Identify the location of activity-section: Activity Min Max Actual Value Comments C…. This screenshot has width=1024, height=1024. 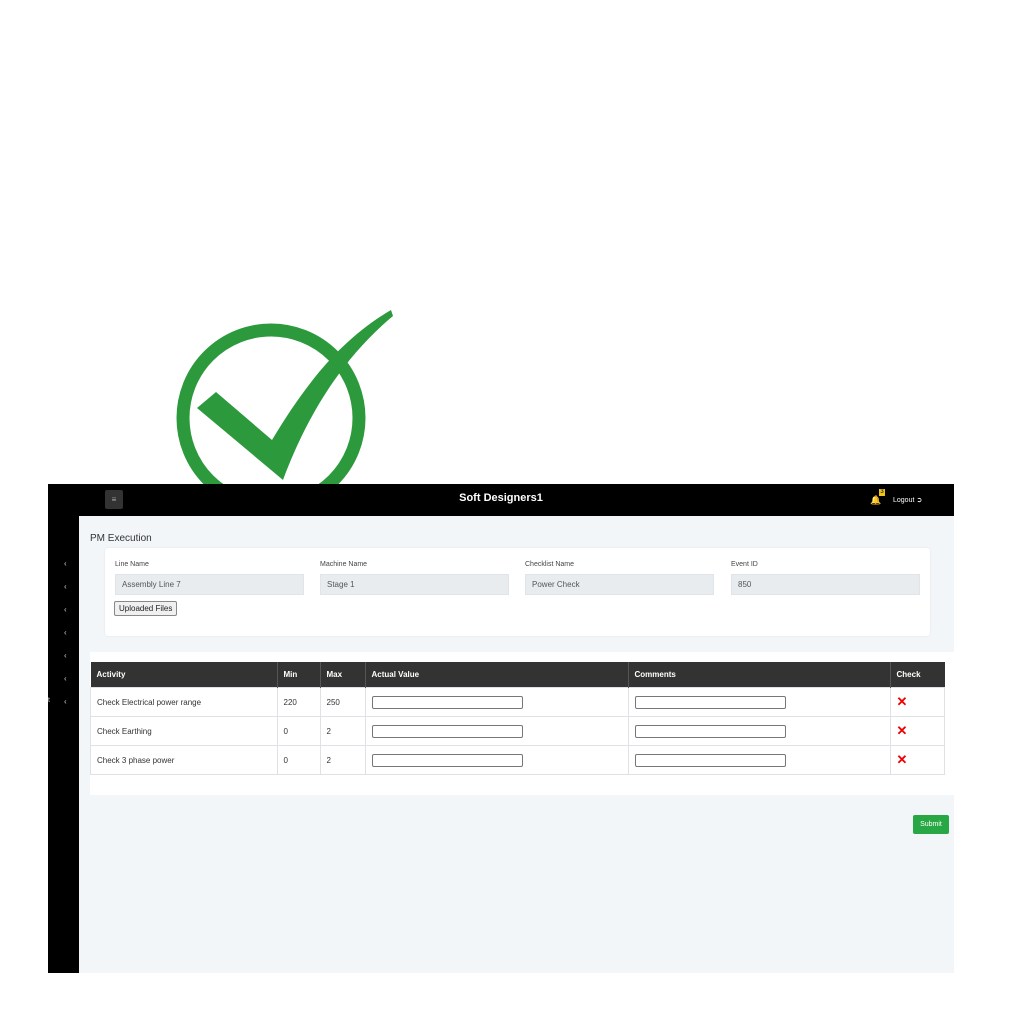
(522, 723).